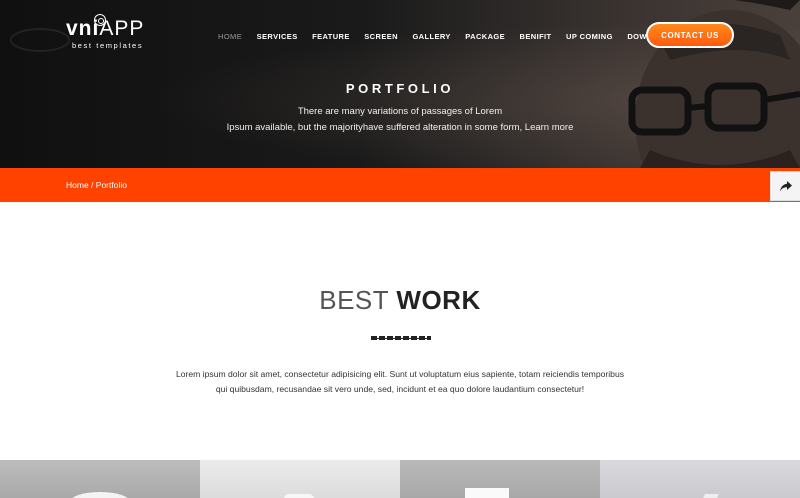  I want to click on hero-light-ring, so click(40, 40).